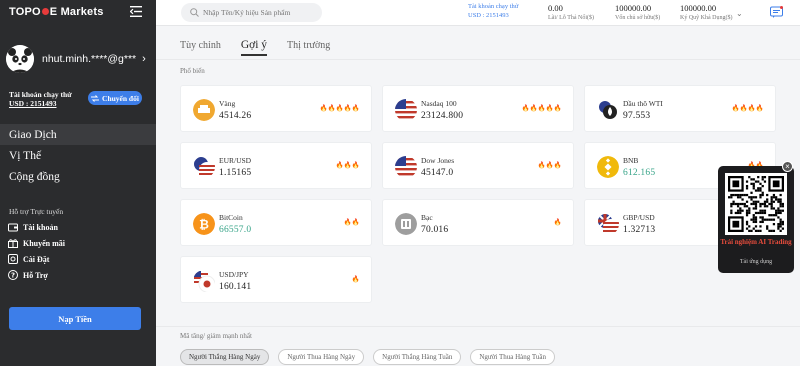 The height and width of the screenshot is (366, 800). I want to click on search-bar, so click(251, 12).